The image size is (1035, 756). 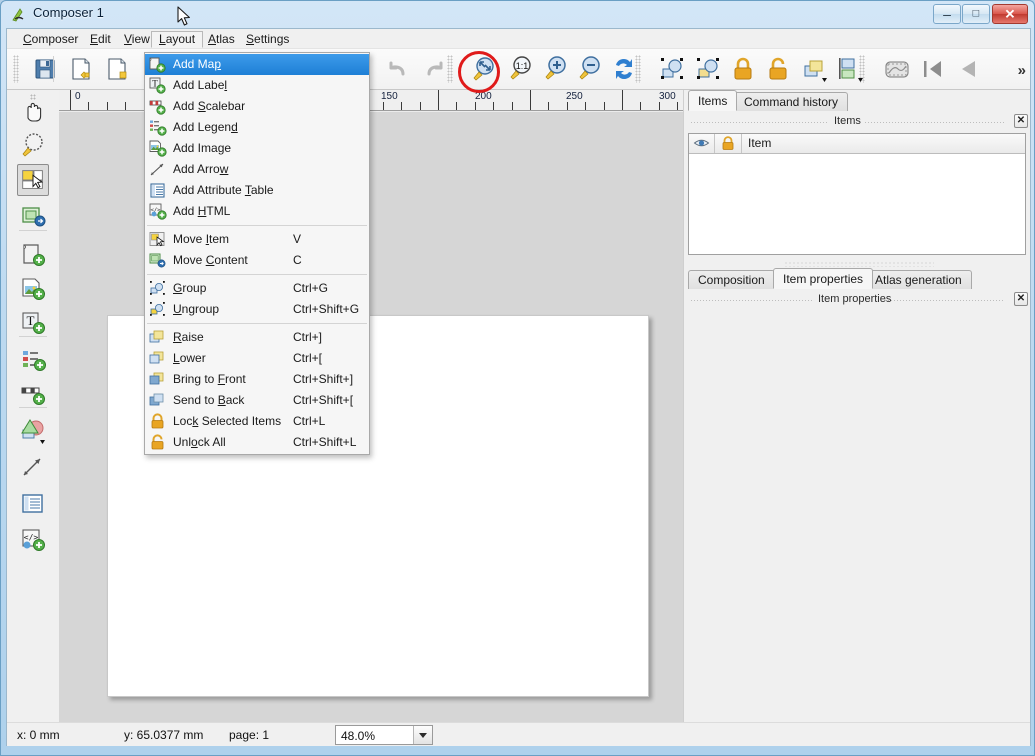 What do you see at coordinates (158, 211) in the screenshot?
I see `add-html-icon: </>` at bounding box center [158, 211].